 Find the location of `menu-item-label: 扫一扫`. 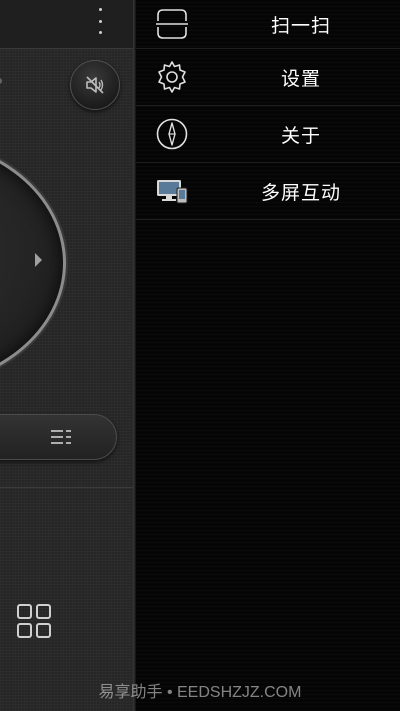

menu-item-label: 扫一扫 is located at coordinates (300, 25).